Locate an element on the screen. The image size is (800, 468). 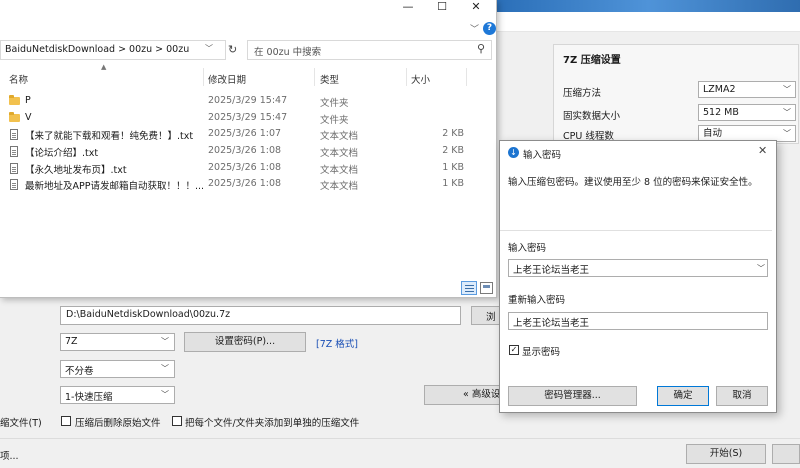
background-window-edge is located at coordinates (648, 6).